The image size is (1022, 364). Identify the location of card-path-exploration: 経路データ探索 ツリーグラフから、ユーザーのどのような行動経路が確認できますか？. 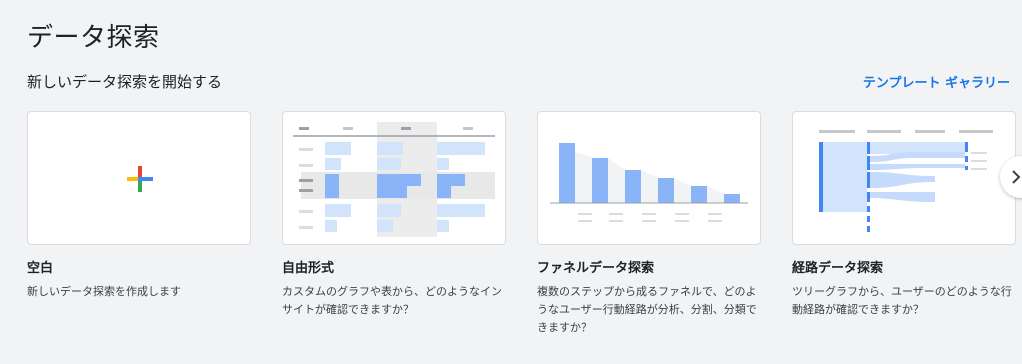
(904, 215).